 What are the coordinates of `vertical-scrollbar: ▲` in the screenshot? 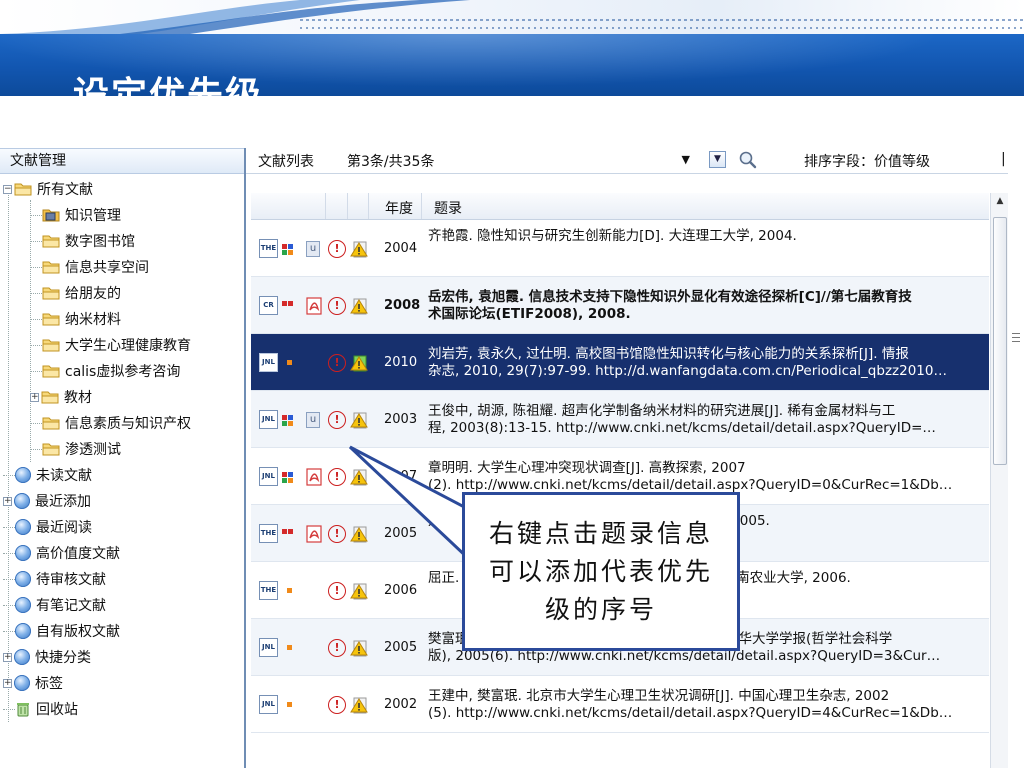 It's located at (999, 480).